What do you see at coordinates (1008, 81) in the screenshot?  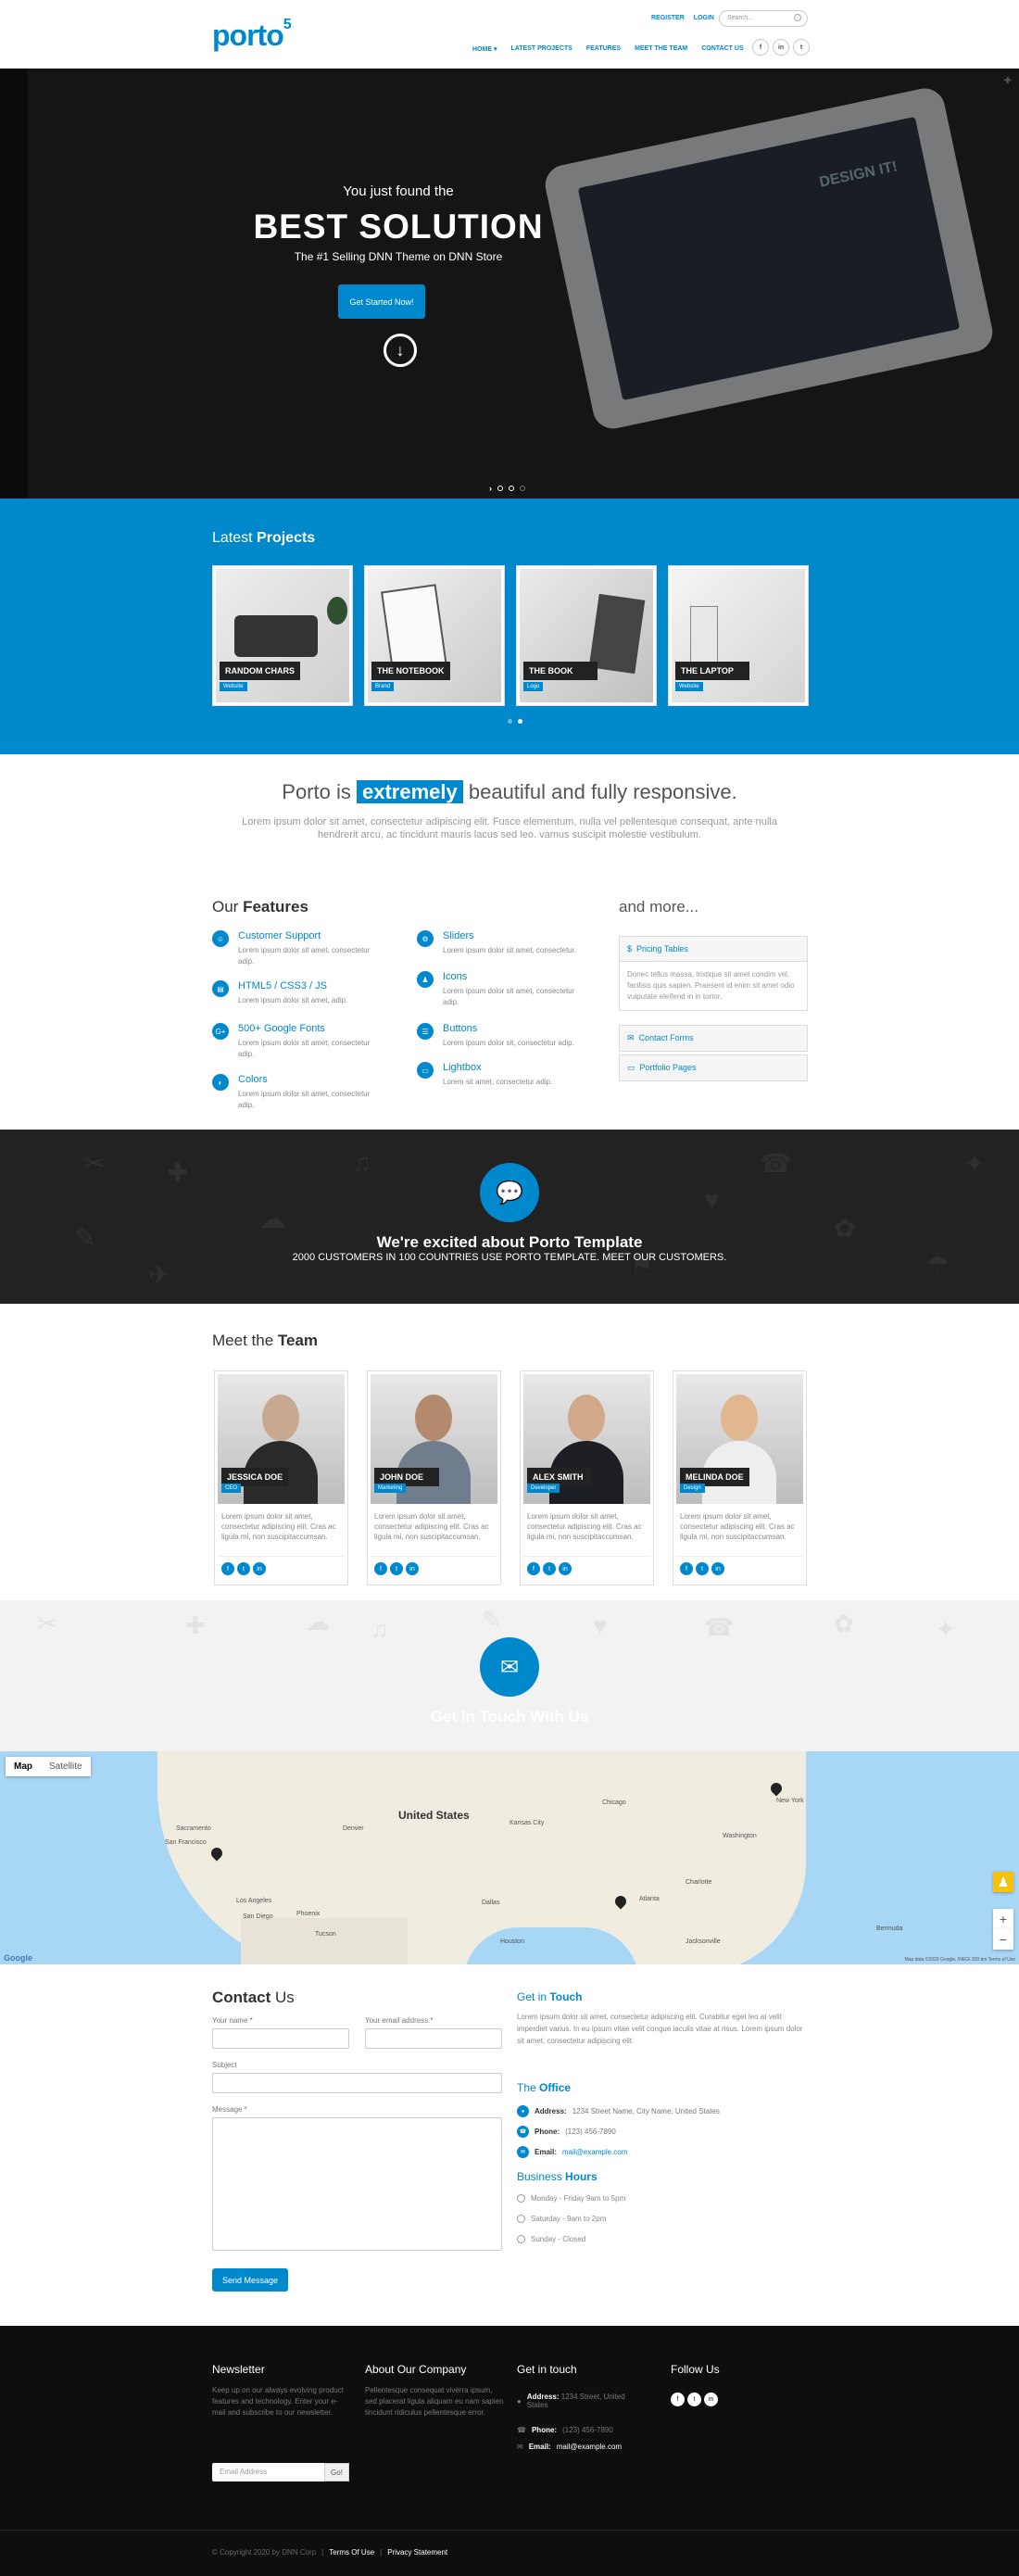 I see `expand-icon: ✚` at bounding box center [1008, 81].